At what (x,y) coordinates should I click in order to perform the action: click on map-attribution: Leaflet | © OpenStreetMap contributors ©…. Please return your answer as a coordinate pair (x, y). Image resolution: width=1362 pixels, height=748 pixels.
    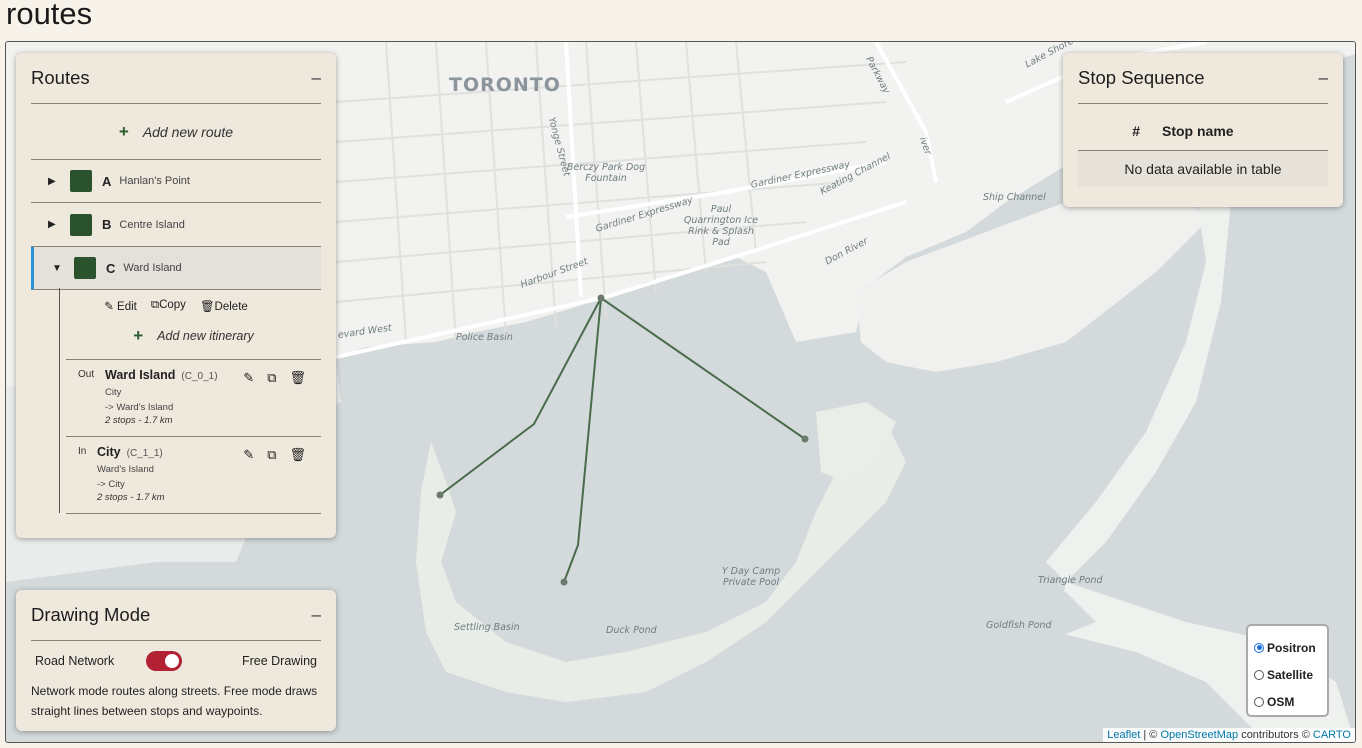
    Looking at the image, I should click on (1229, 735).